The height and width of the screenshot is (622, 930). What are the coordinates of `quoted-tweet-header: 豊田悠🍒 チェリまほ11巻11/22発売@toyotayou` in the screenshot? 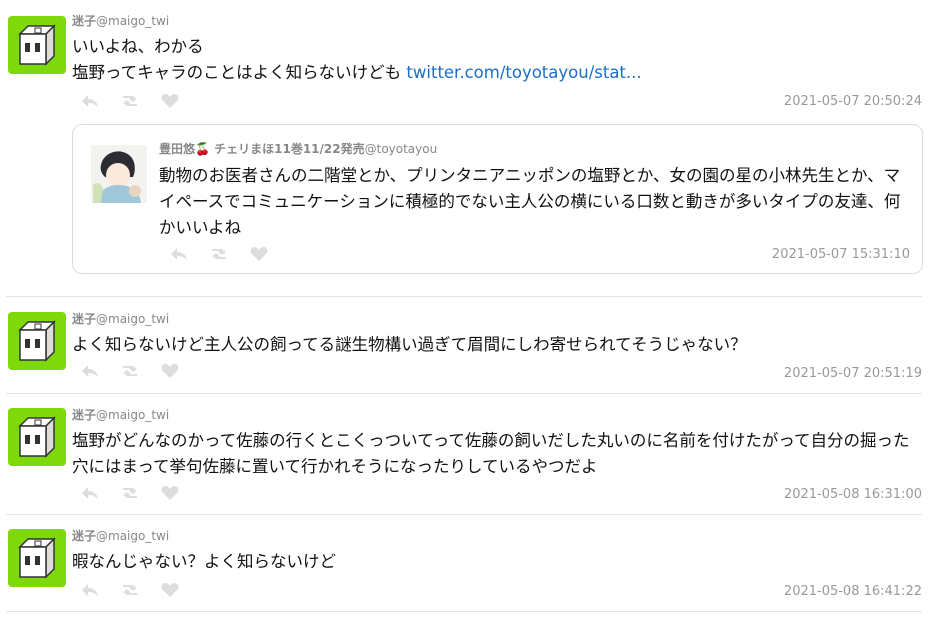 It's located at (298, 148).